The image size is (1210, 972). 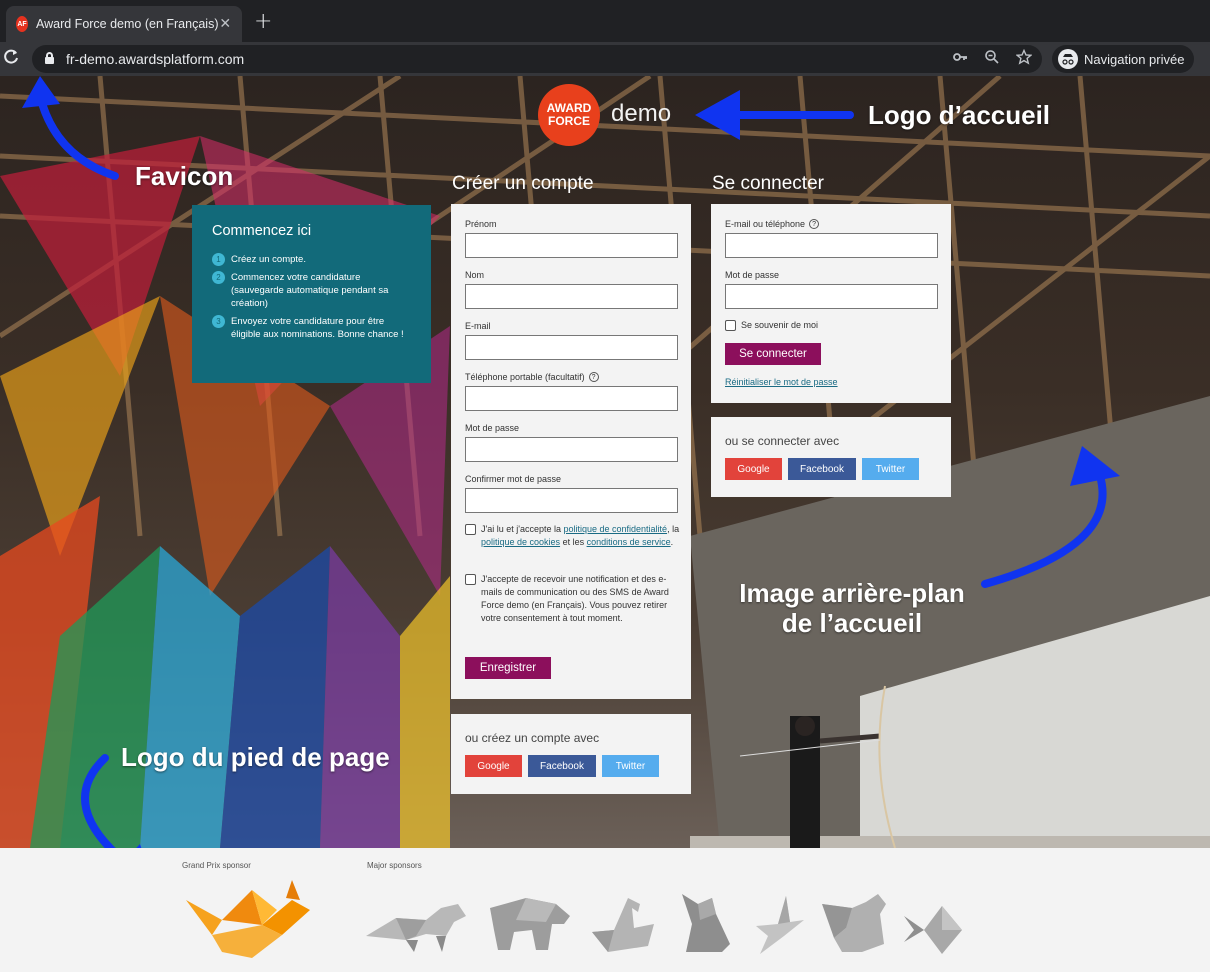 What do you see at coordinates (571, 245) in the screenshot?
I see `first-name-field` at bounding box center [571, 245].